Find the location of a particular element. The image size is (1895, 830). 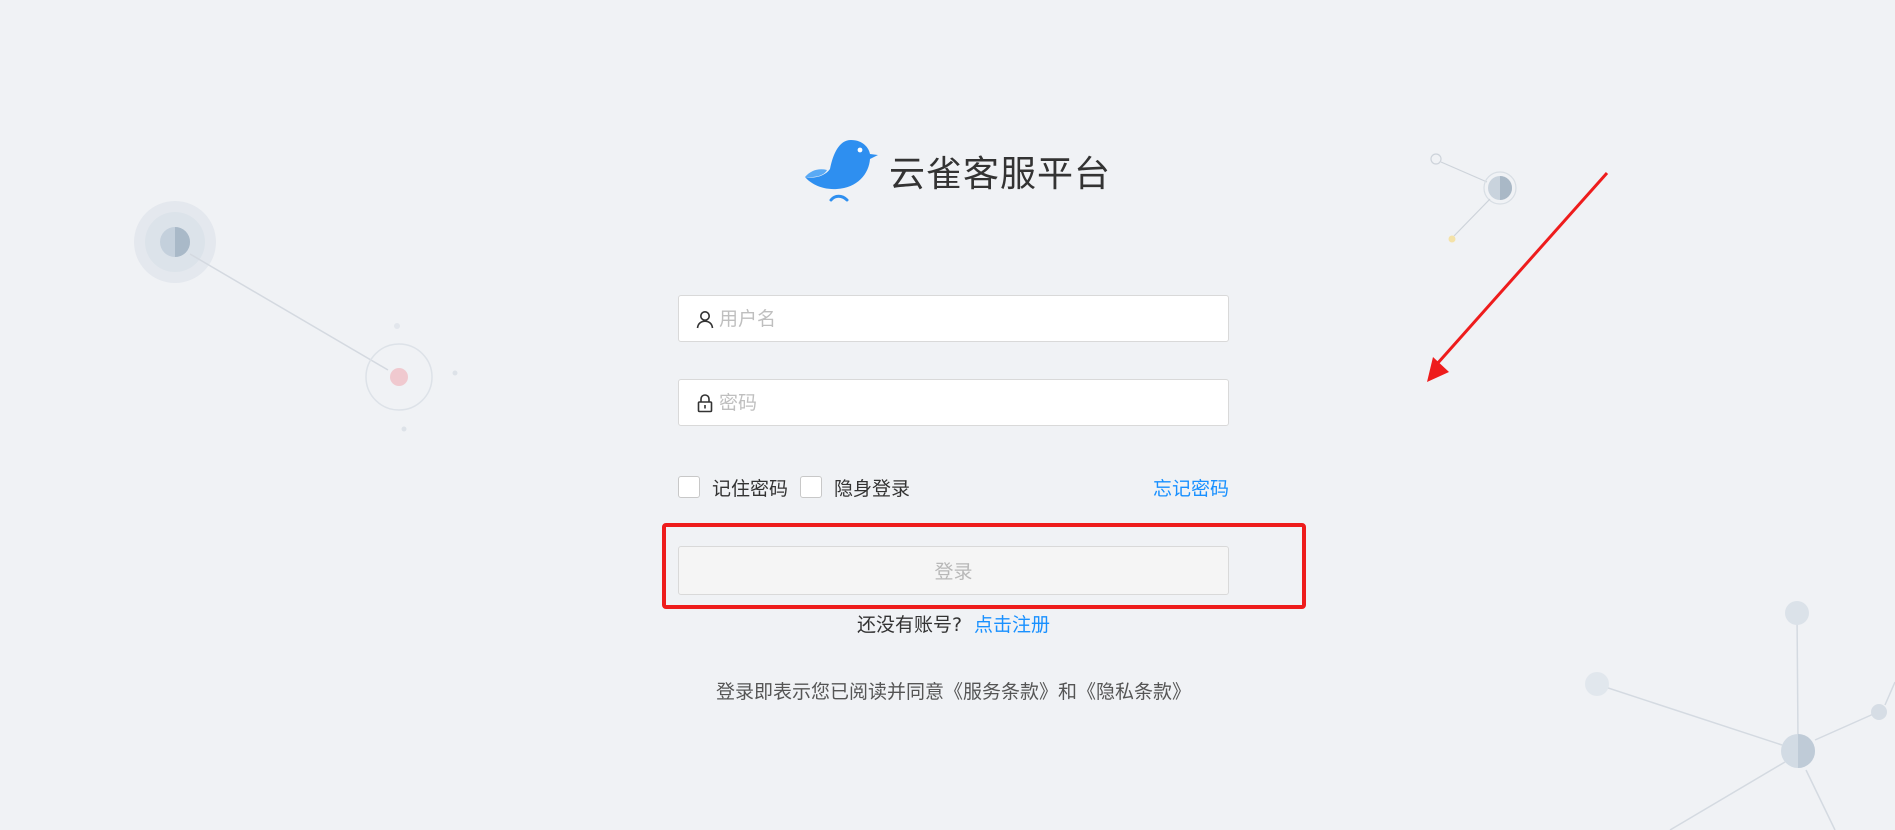

remember-password-label: 记住密码 is located at coordinates (750, 488).